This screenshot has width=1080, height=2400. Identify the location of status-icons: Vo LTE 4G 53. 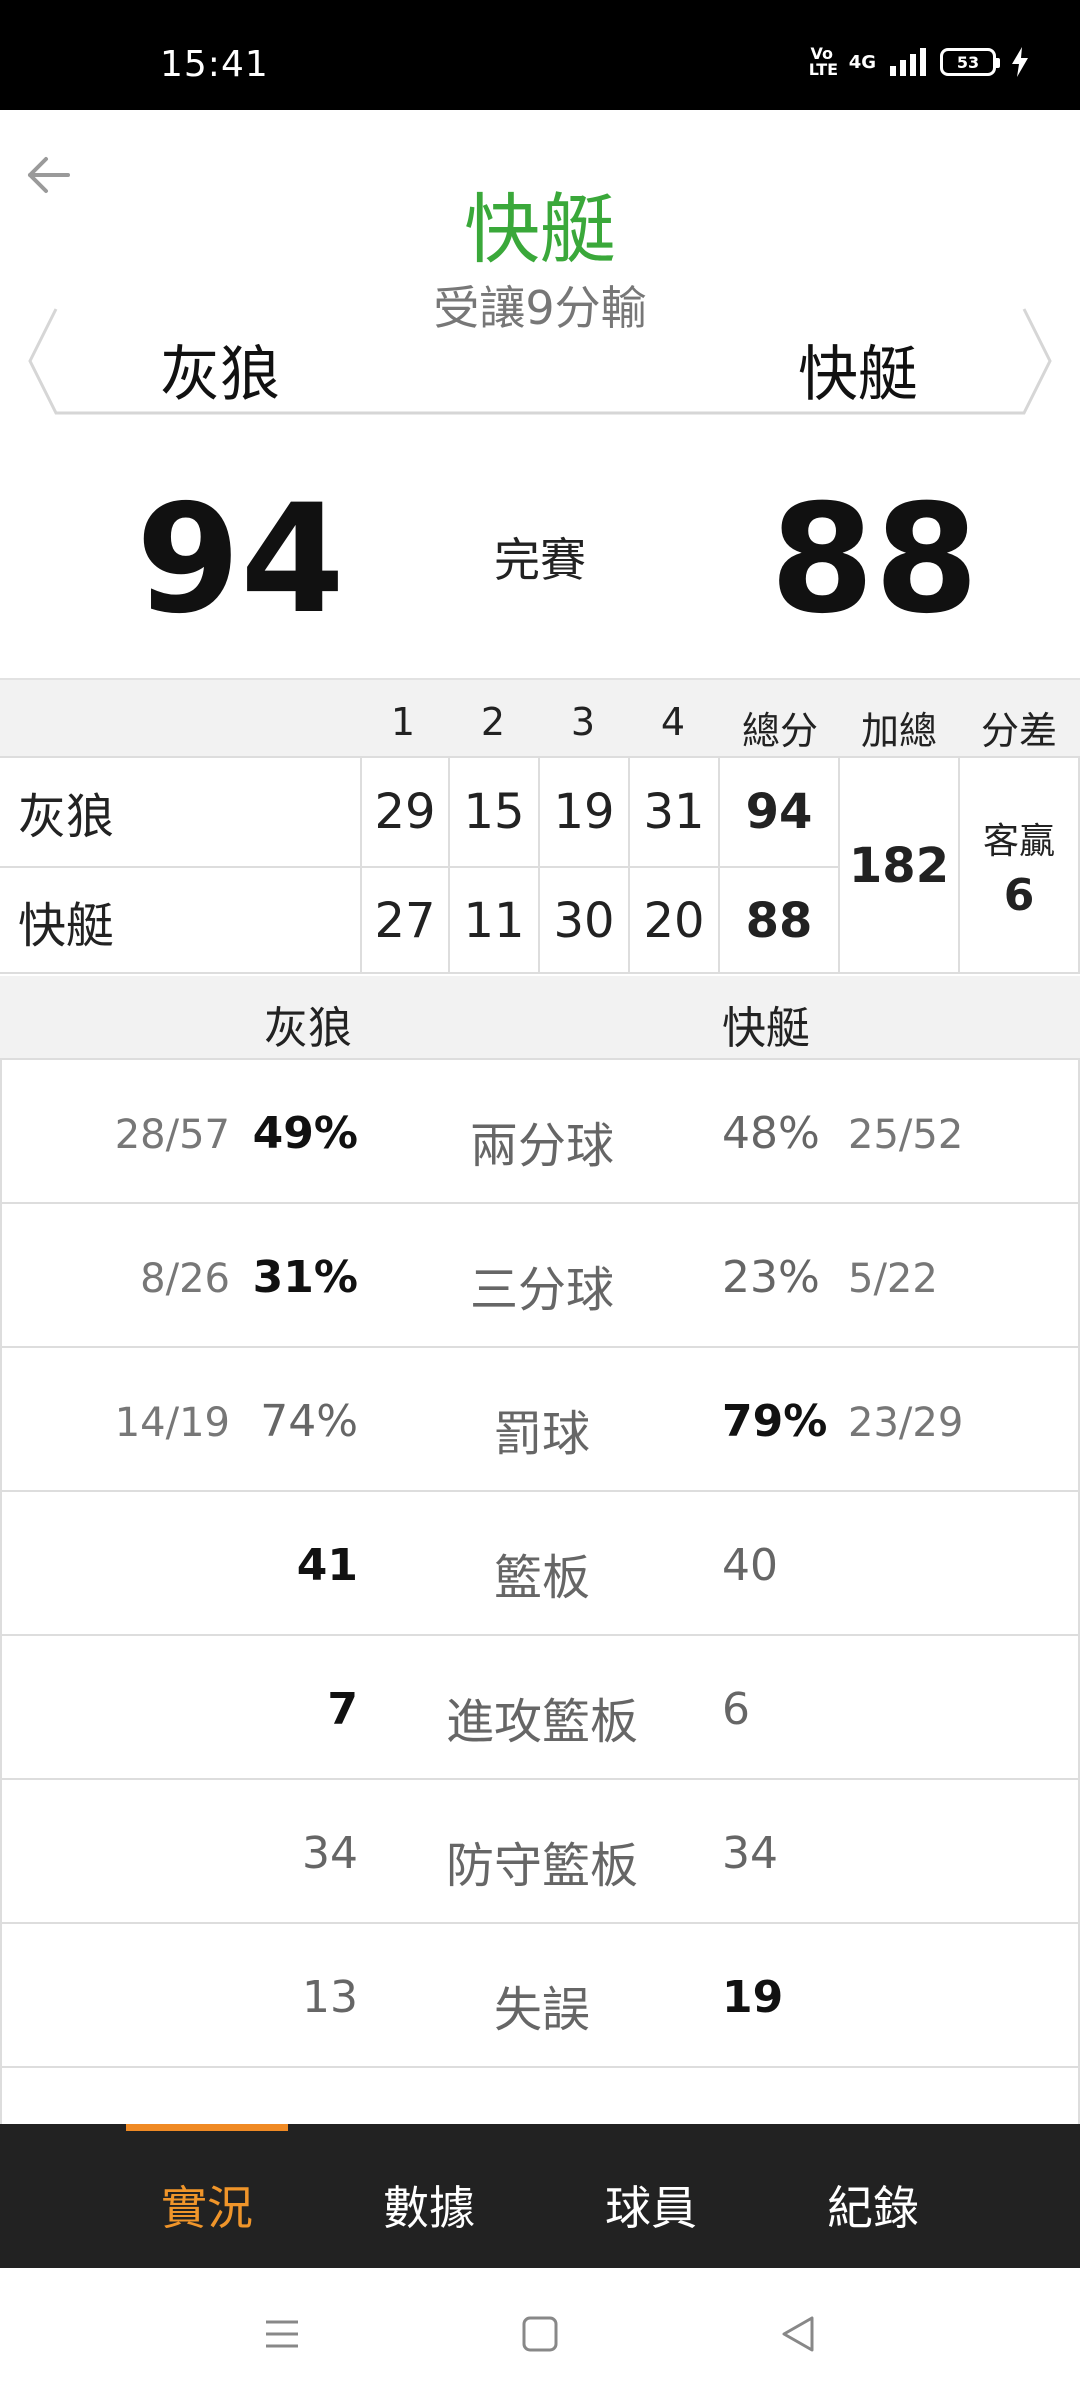
(919, 62).